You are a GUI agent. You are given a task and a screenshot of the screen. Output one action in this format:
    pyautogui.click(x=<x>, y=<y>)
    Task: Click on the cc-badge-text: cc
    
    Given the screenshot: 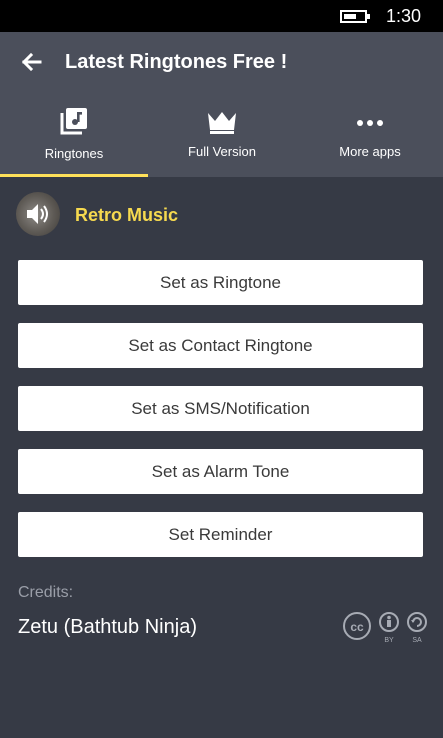 What is the action you would take?
    pyautogui.click(x=357, y=627)
    